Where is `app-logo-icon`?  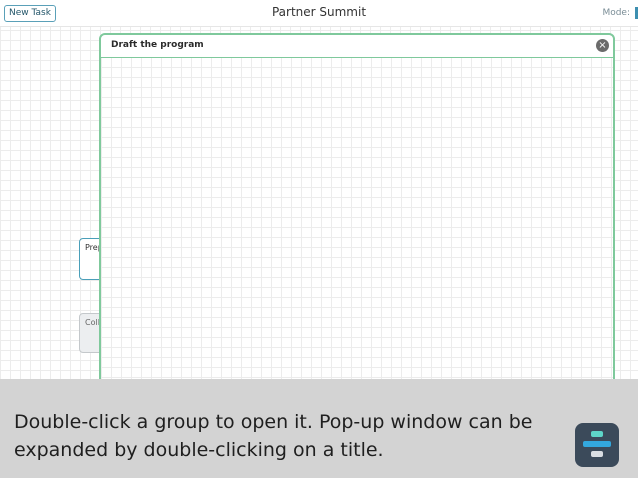 app-logo-icon is located at coordinates (597, 445).